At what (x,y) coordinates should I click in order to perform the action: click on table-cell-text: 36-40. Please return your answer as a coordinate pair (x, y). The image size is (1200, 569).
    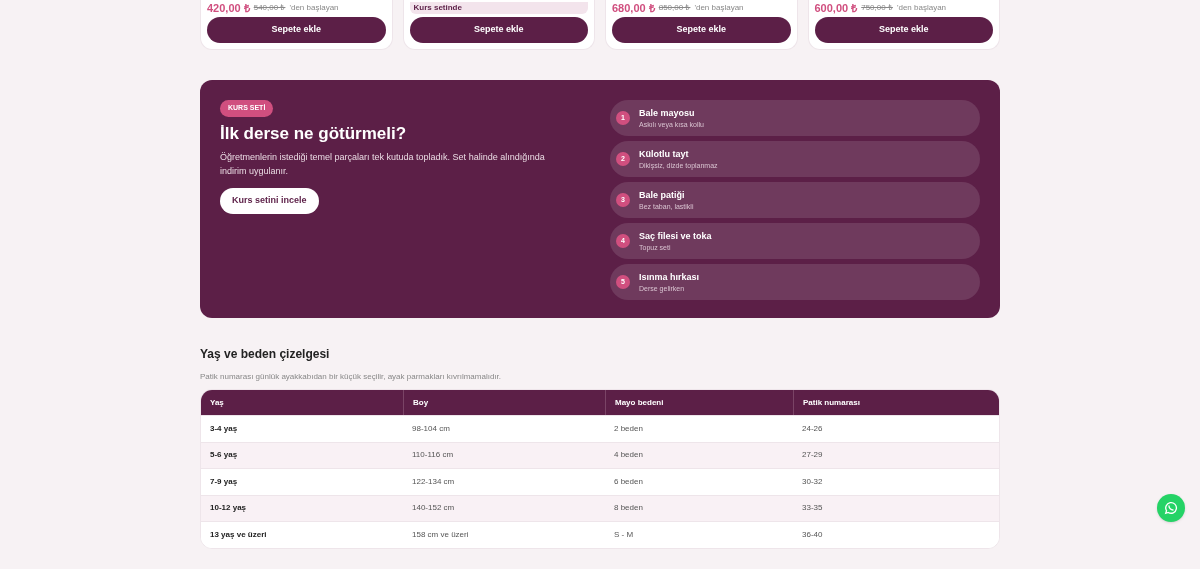
    Looking at the image, I should click on (812, 534).